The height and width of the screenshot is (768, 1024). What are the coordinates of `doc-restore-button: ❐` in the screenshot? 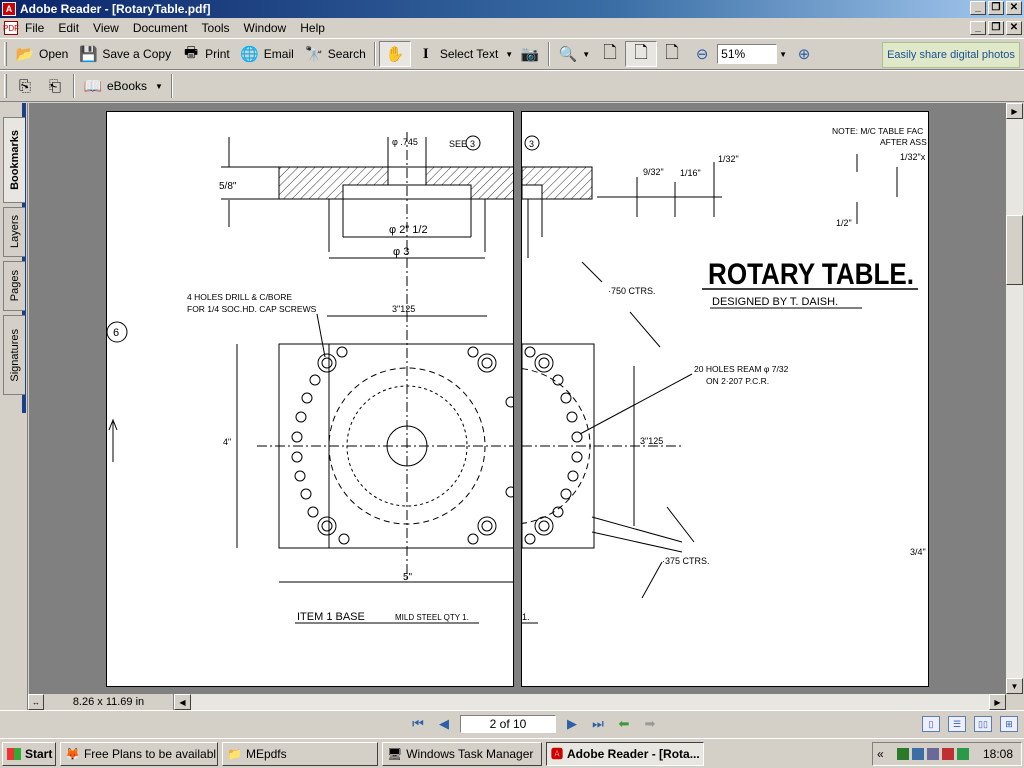 It's located at (996, 28).